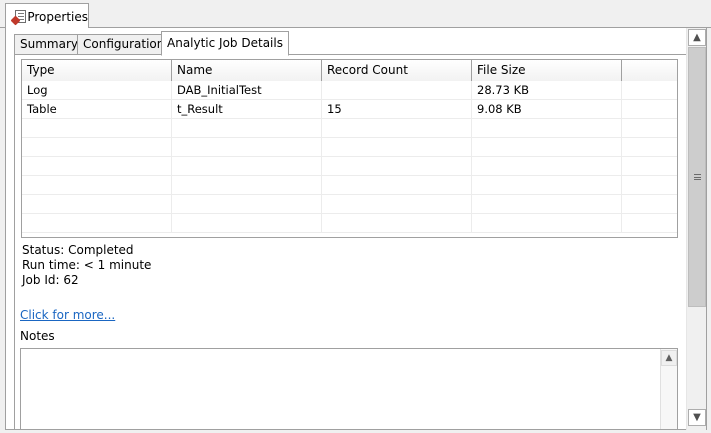 The image size is (711, 433). What do you see at coordinates (547, 109) in the screenshot?
I see `cell-file-size: 9.08 KB` at bounding box center [547, 109].